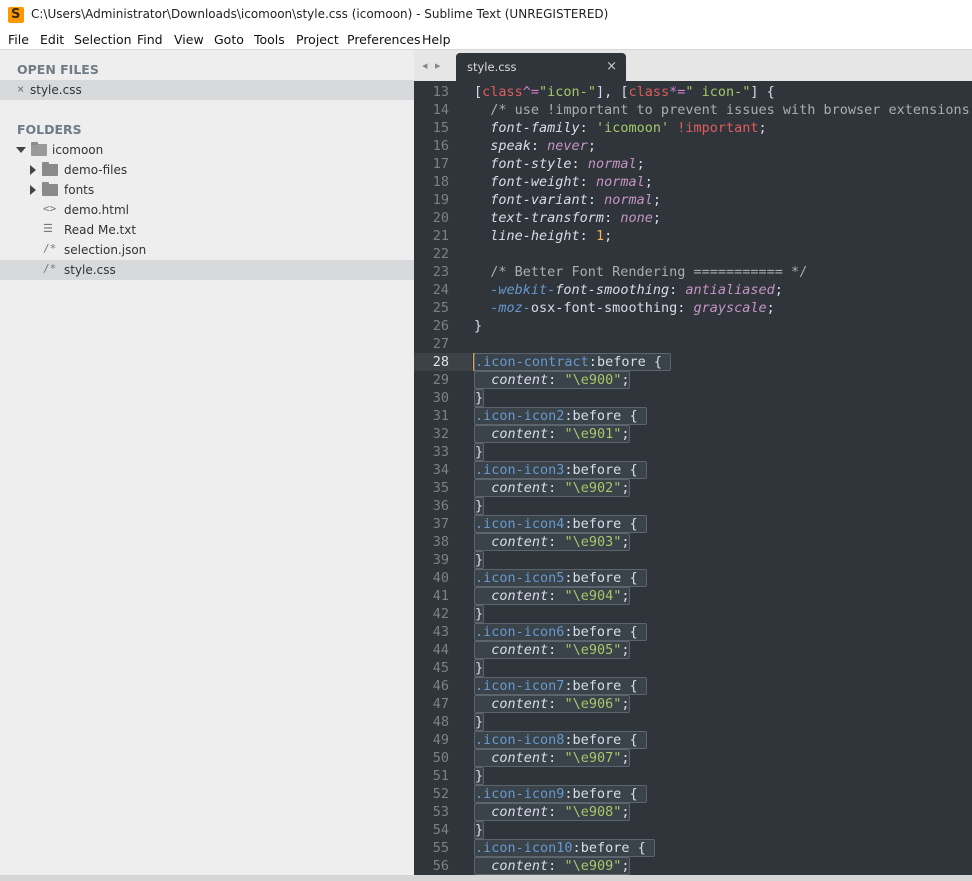  What do you see at coordinates (20, 89) in the screenshot?
I see `close-file-icon: ×` at bounding box center [20, 89].